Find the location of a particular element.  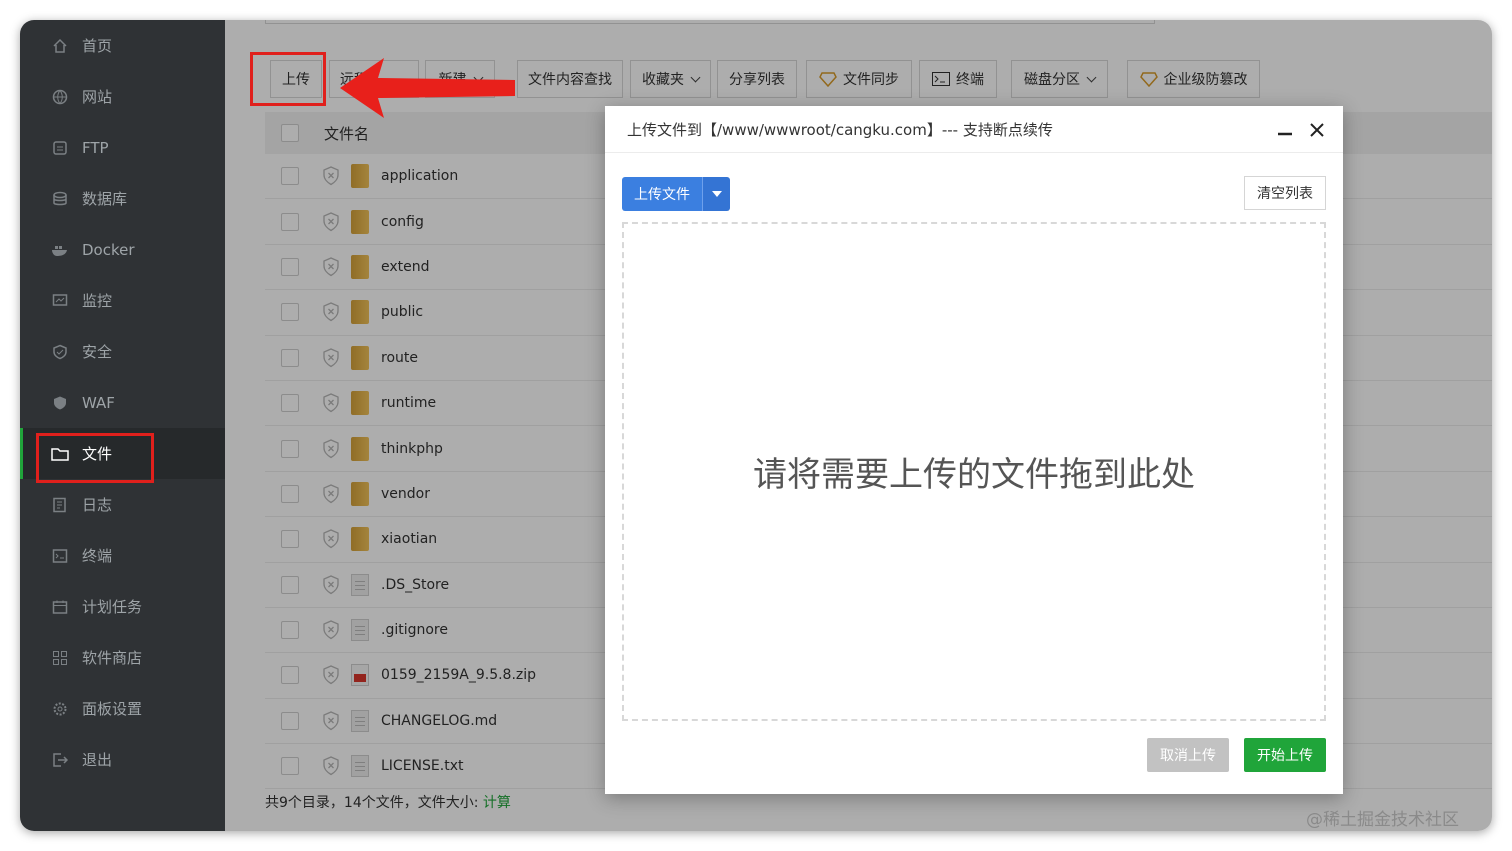

sidebar-item-label: 日志 is located at coordinates (97, 505).